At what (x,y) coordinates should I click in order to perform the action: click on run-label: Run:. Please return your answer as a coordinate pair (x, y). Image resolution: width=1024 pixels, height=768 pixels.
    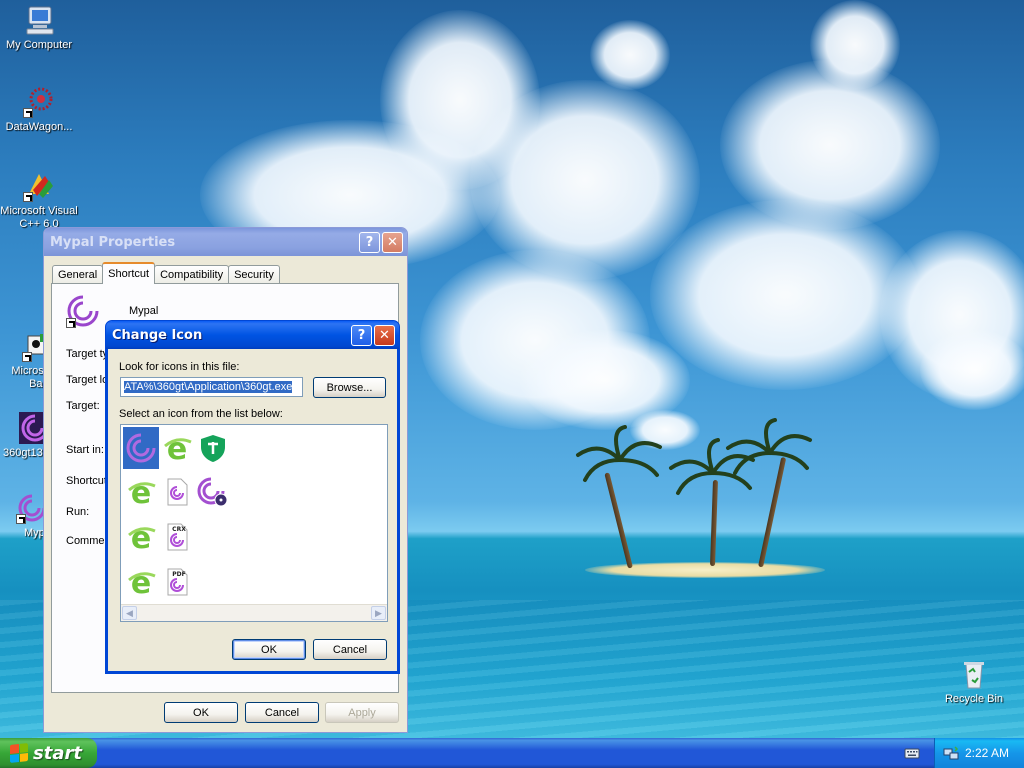
    Looking at the image, I should click on (78, 512).